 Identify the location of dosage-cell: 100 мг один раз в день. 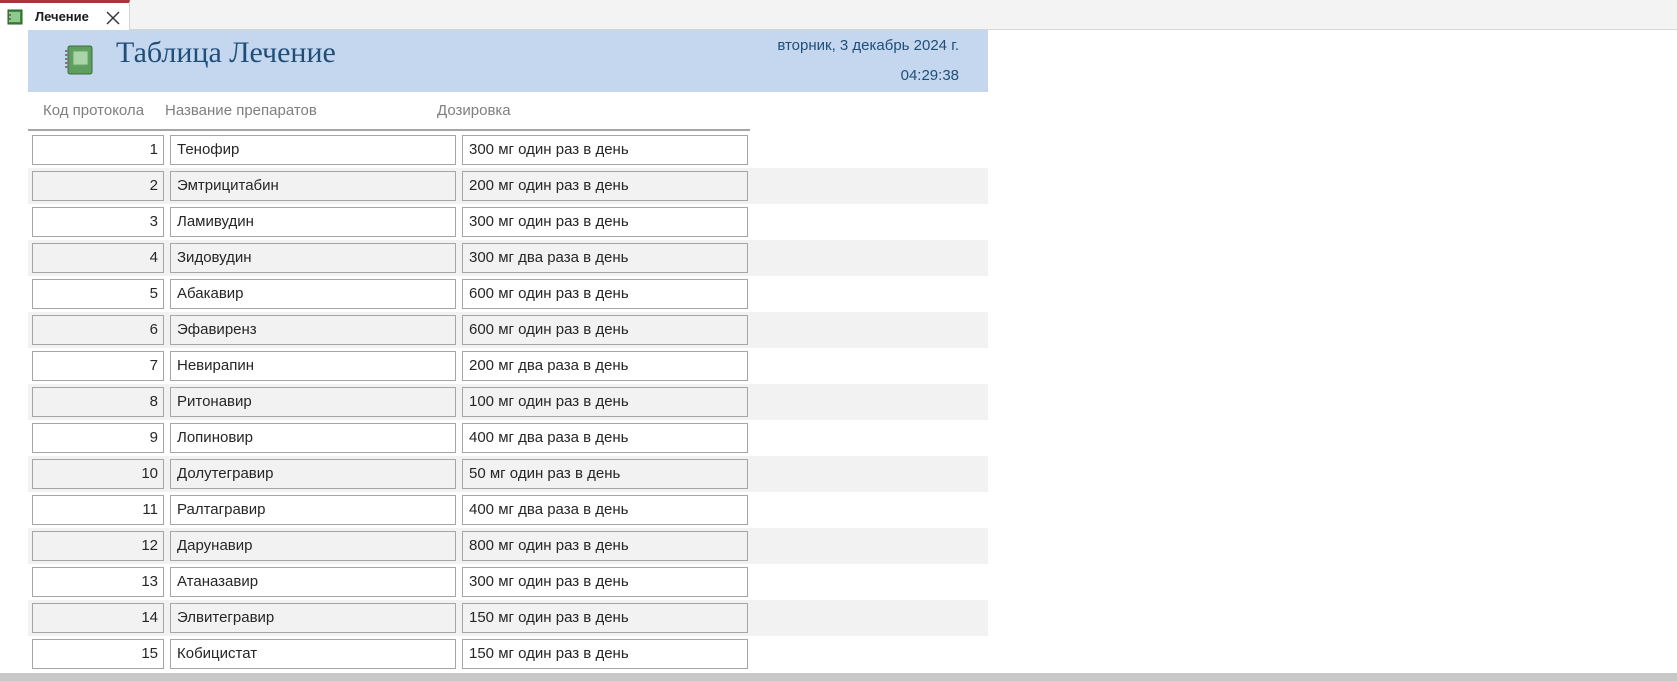
(605, 402).